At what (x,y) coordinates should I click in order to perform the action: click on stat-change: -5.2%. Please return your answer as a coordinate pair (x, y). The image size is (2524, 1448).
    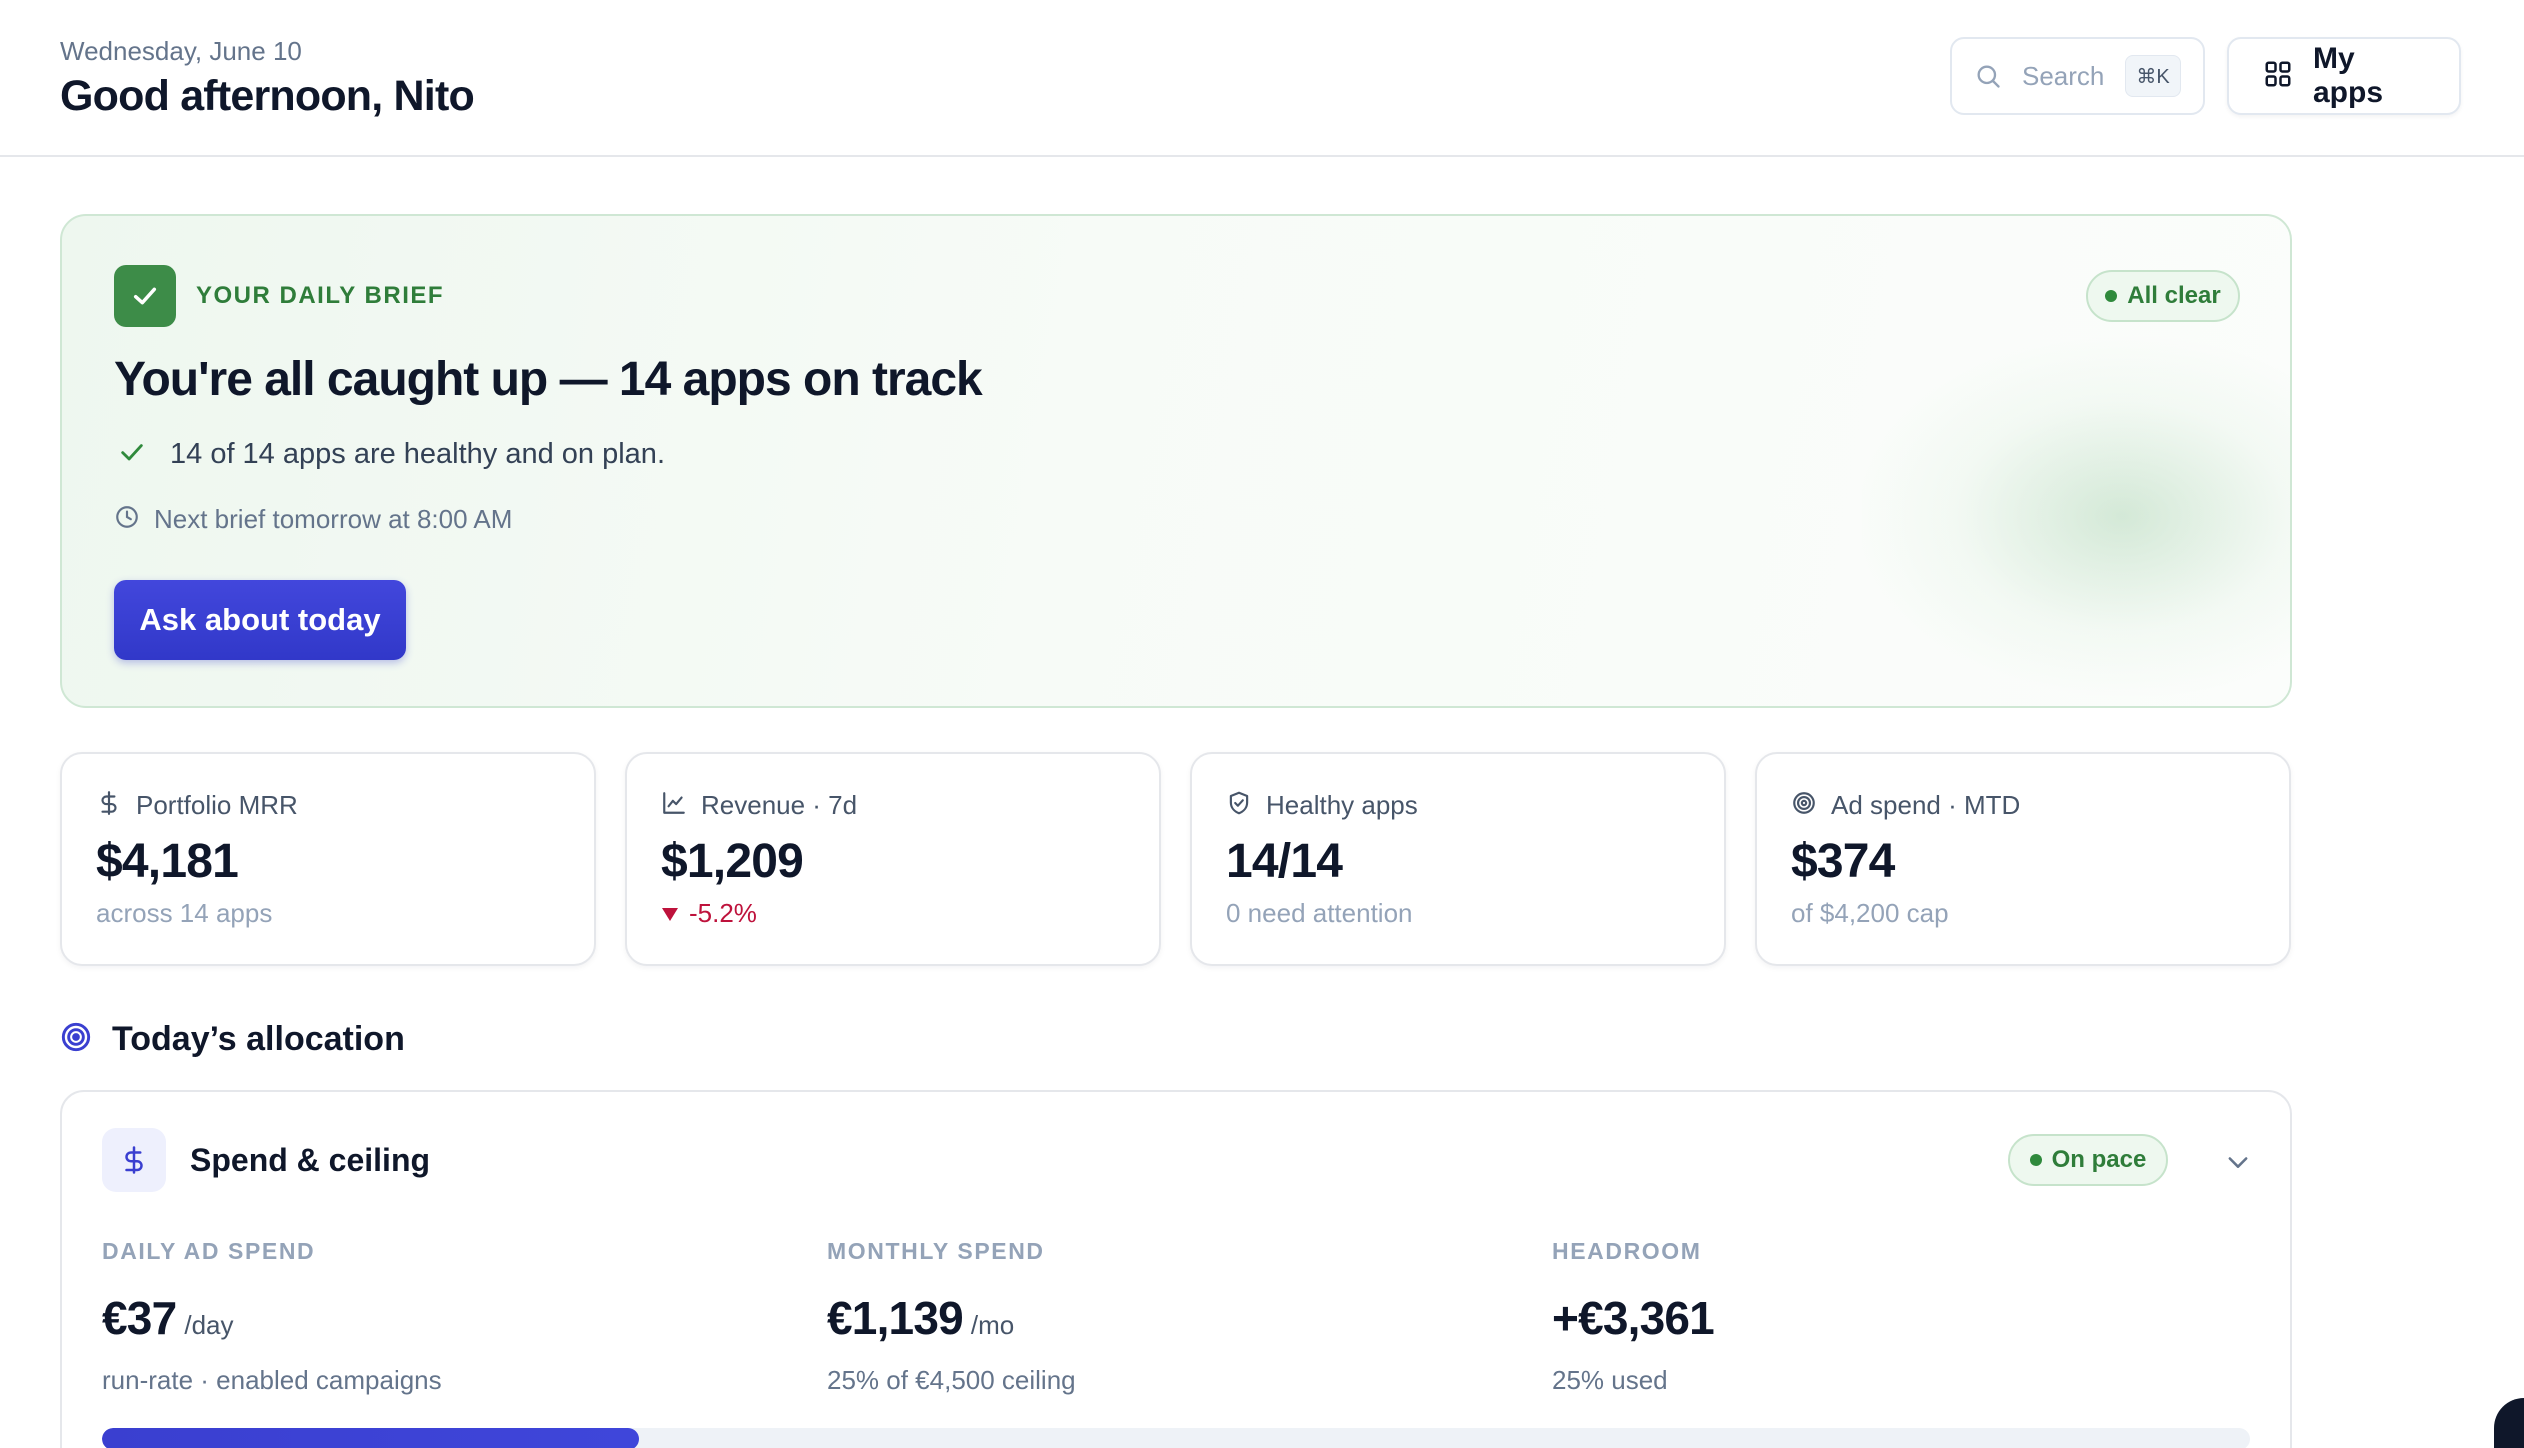
    Looking at the image, I should click on (709, 913).